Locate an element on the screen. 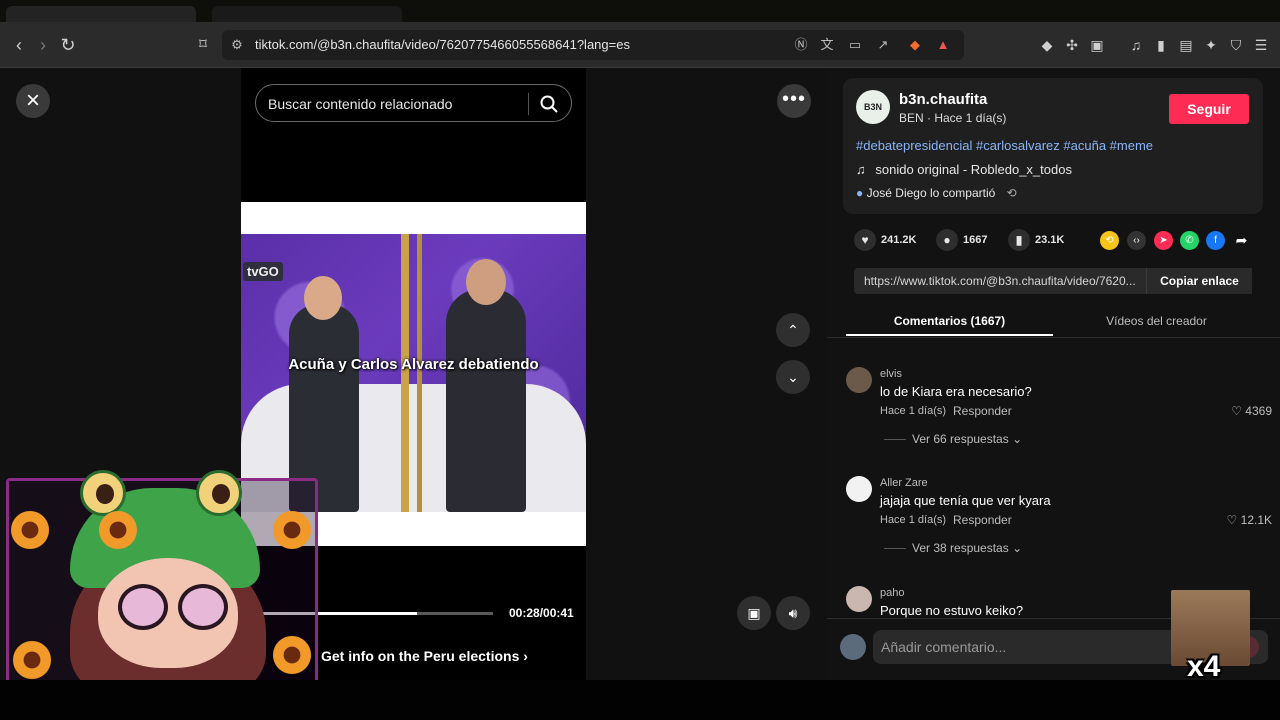  bookmark-icon: ⌑ is located at coordinates (203, 45).